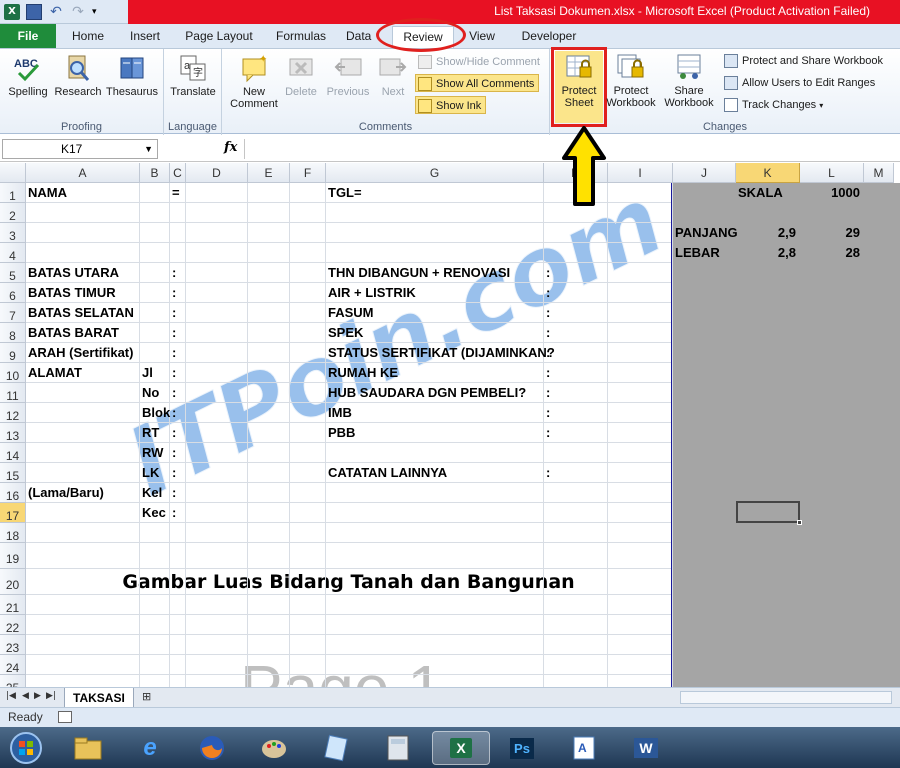 The width and height of the screenshot is (900, 768). Describe the element at coordinates (151, 493) in the screenshot. I see `cell-b16: Kel` at that location.